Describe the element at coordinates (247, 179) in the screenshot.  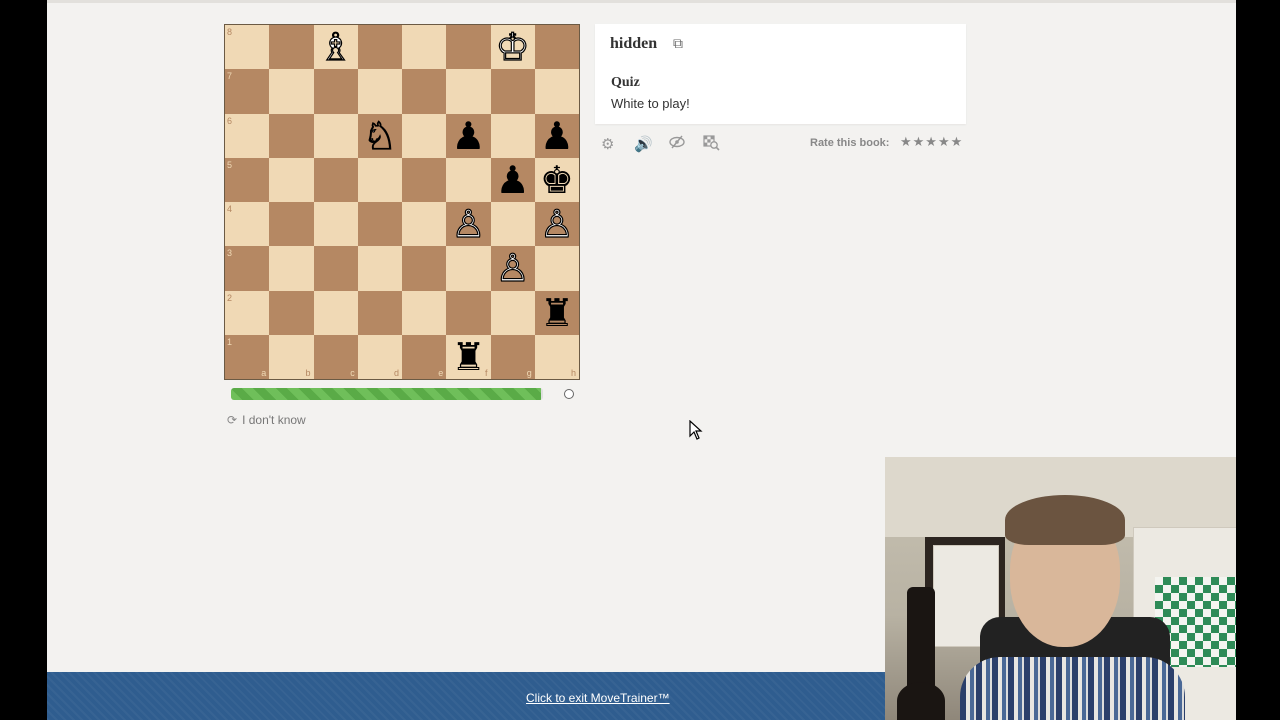
I see `square-a5: 5` at that location.